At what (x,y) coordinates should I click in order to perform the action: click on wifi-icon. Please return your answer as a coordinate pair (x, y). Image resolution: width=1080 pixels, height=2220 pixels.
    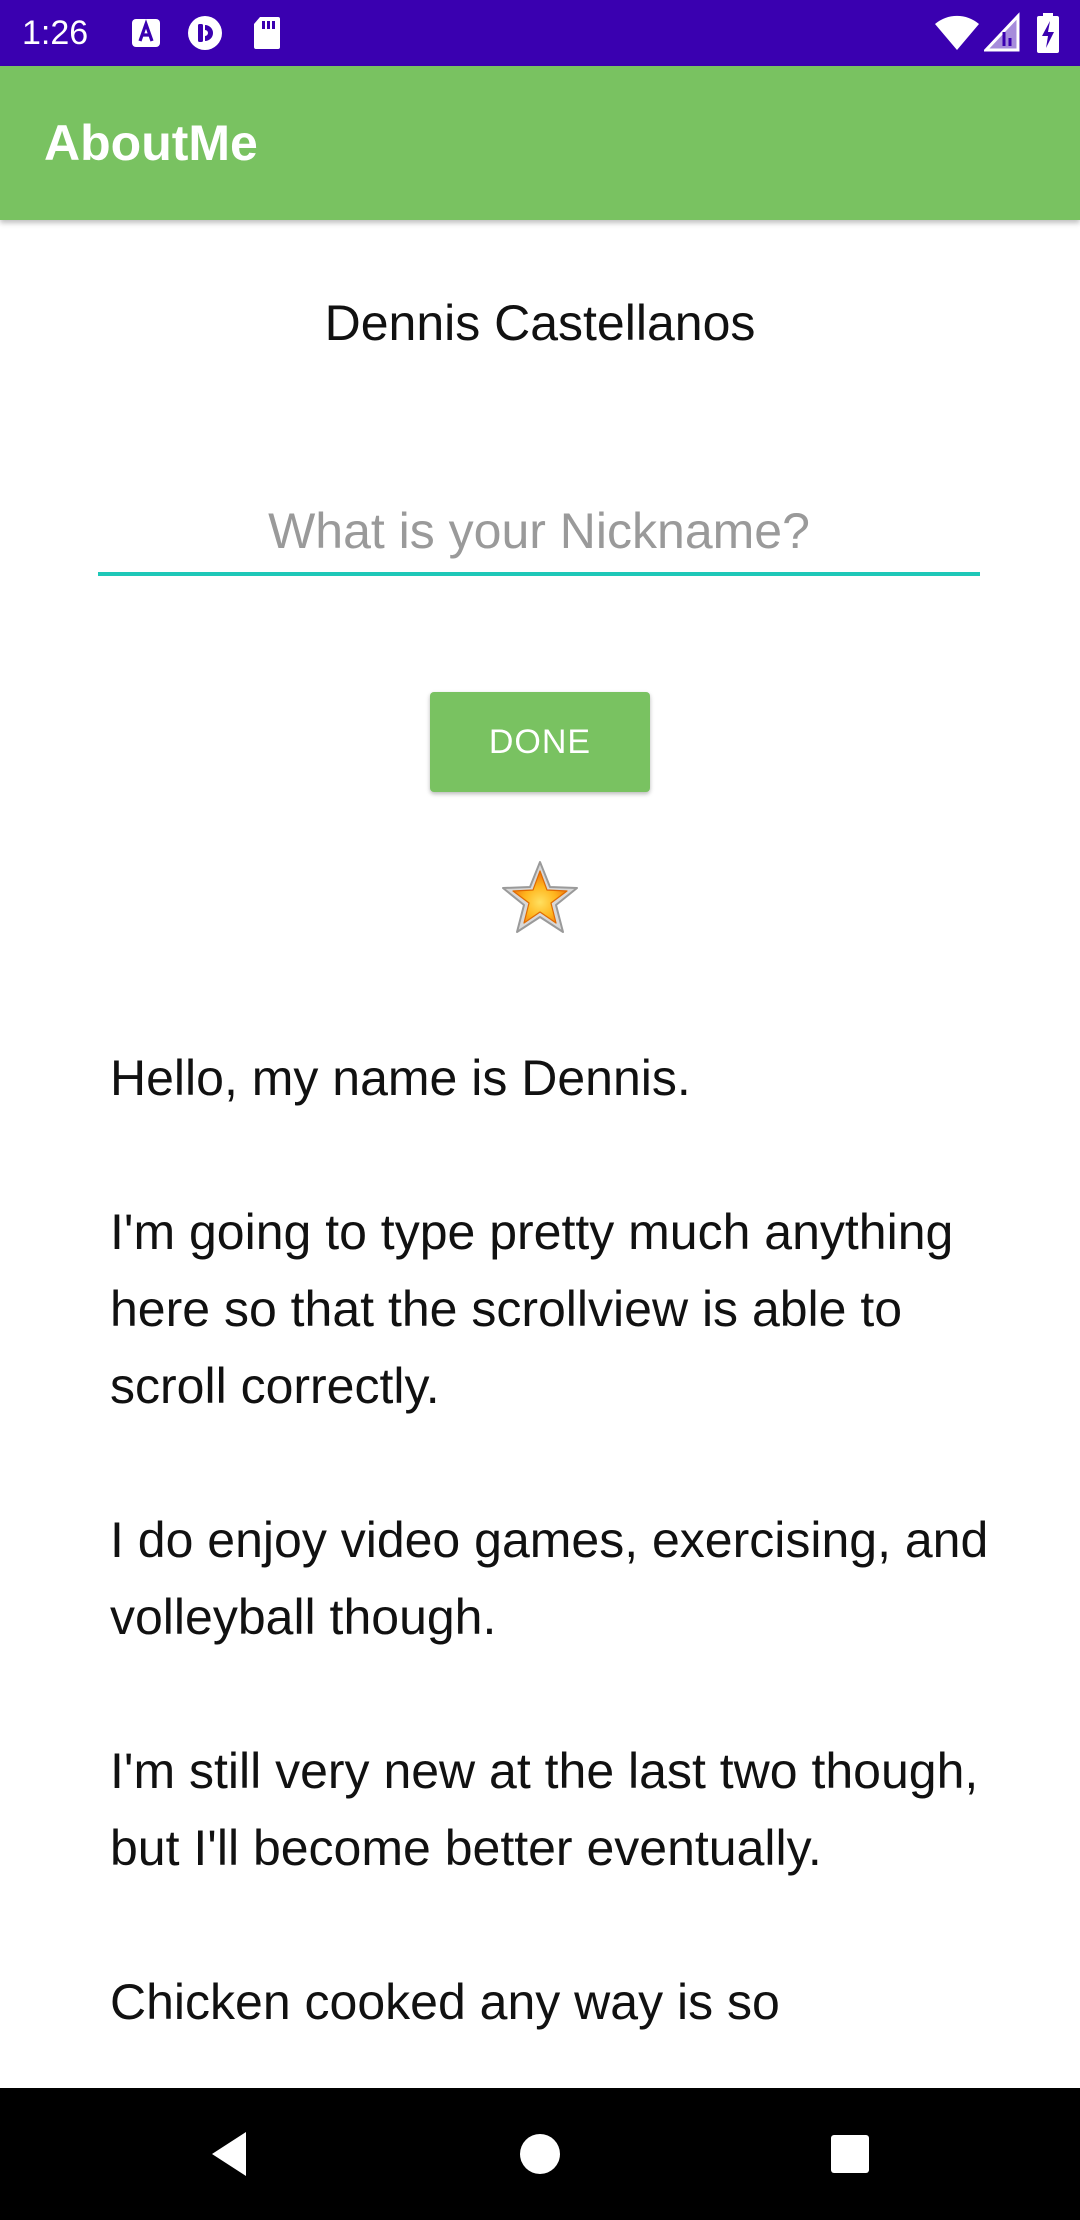
    Looking at the image, I should click on (957, 33).